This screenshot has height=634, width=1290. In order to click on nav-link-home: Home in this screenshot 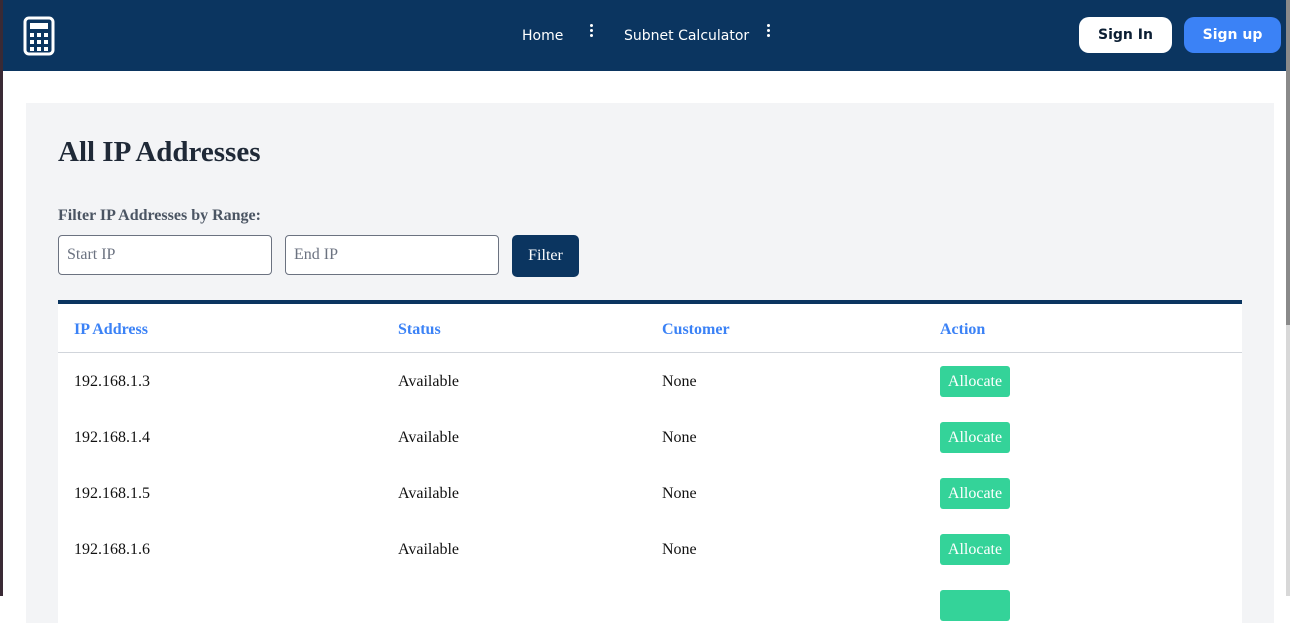, I will do `click(542, 36)`.